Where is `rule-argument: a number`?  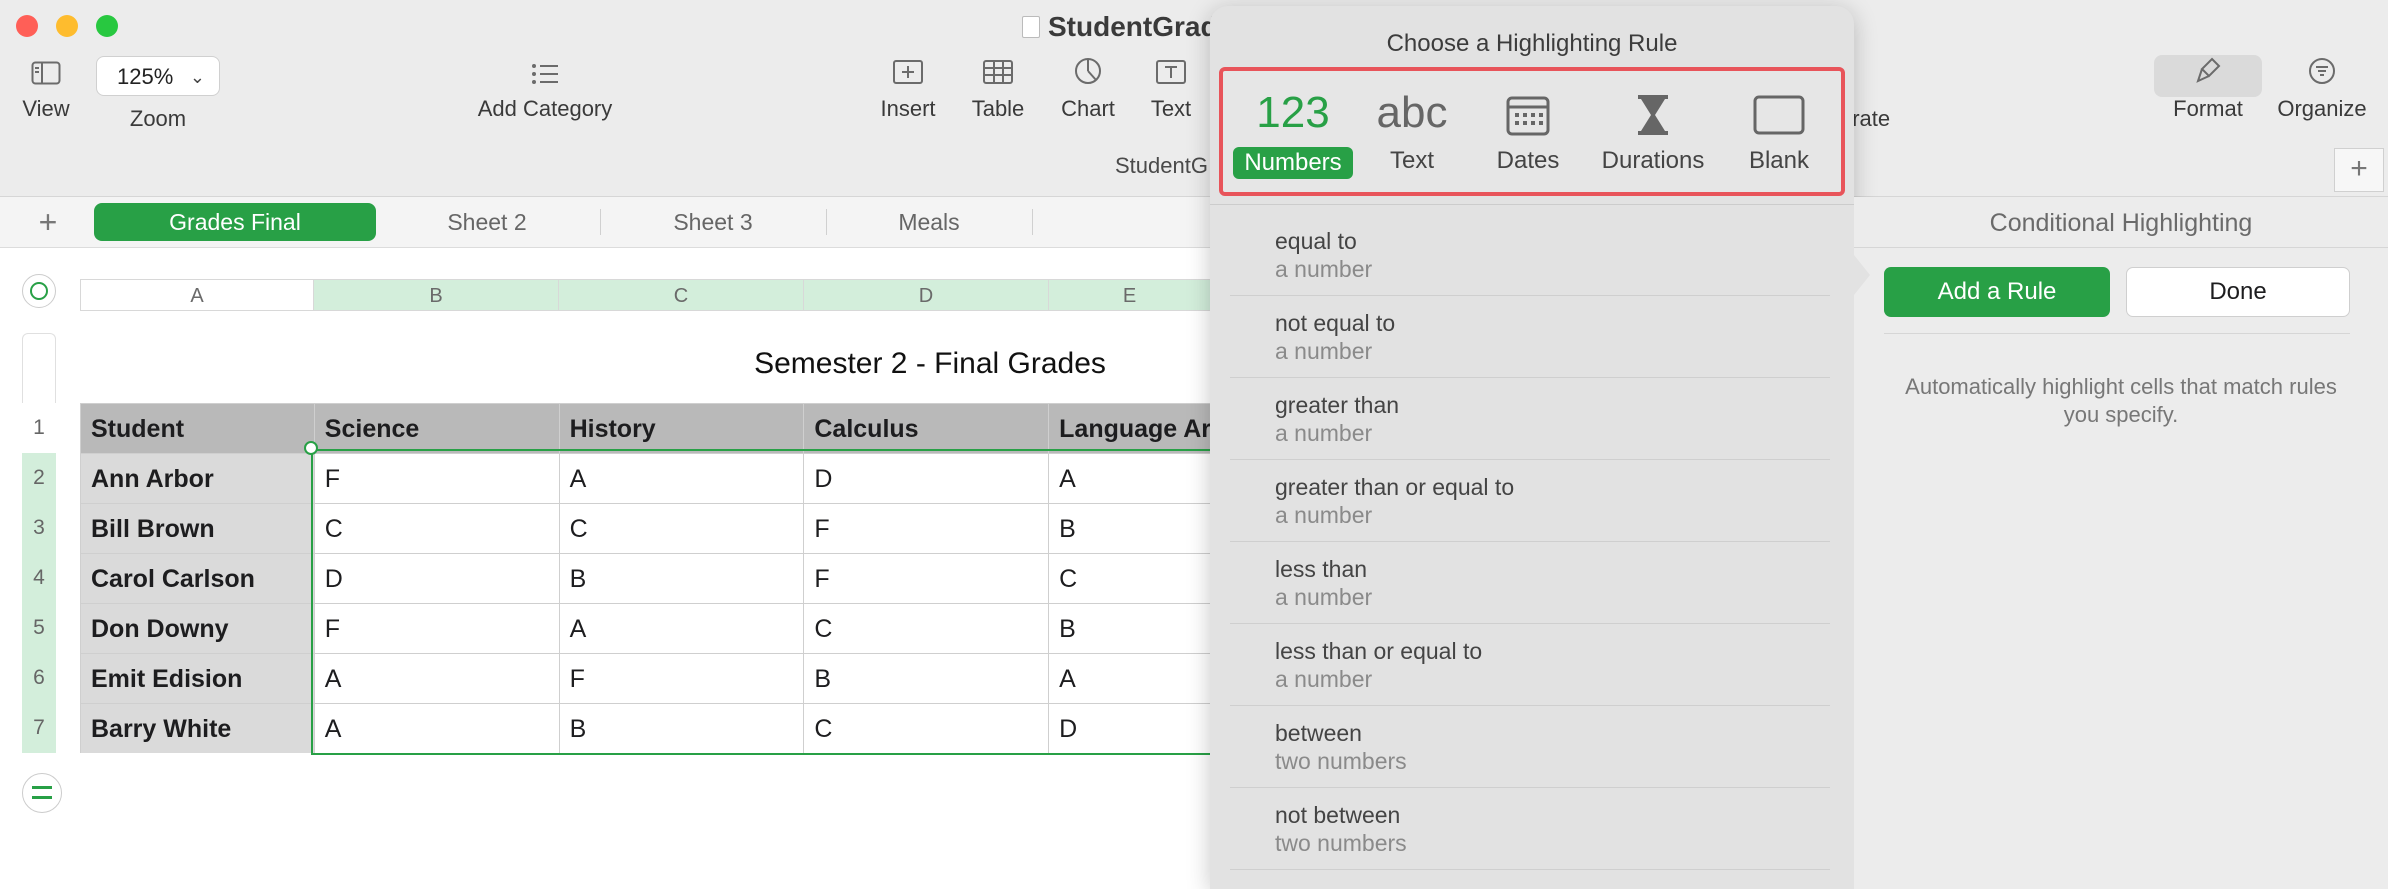
rule-argument: a number is located at coordinates (1324, 351).